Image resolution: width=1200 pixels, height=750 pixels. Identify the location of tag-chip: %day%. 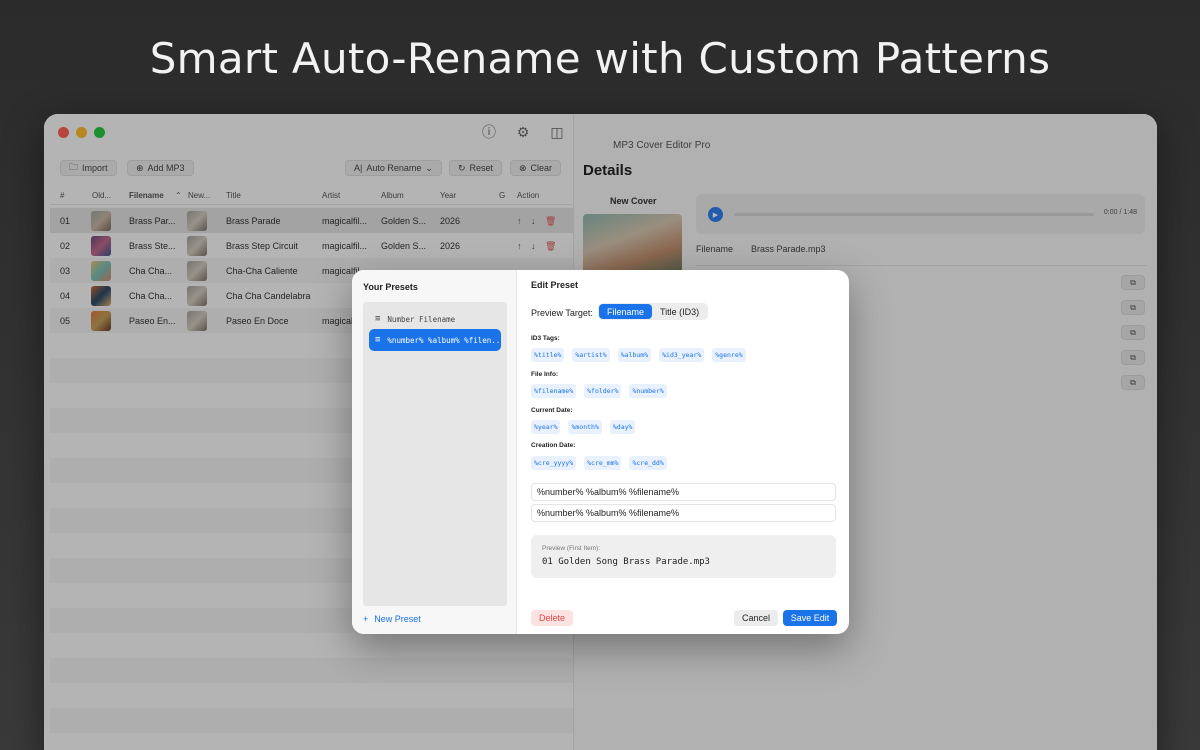
(622, 427).